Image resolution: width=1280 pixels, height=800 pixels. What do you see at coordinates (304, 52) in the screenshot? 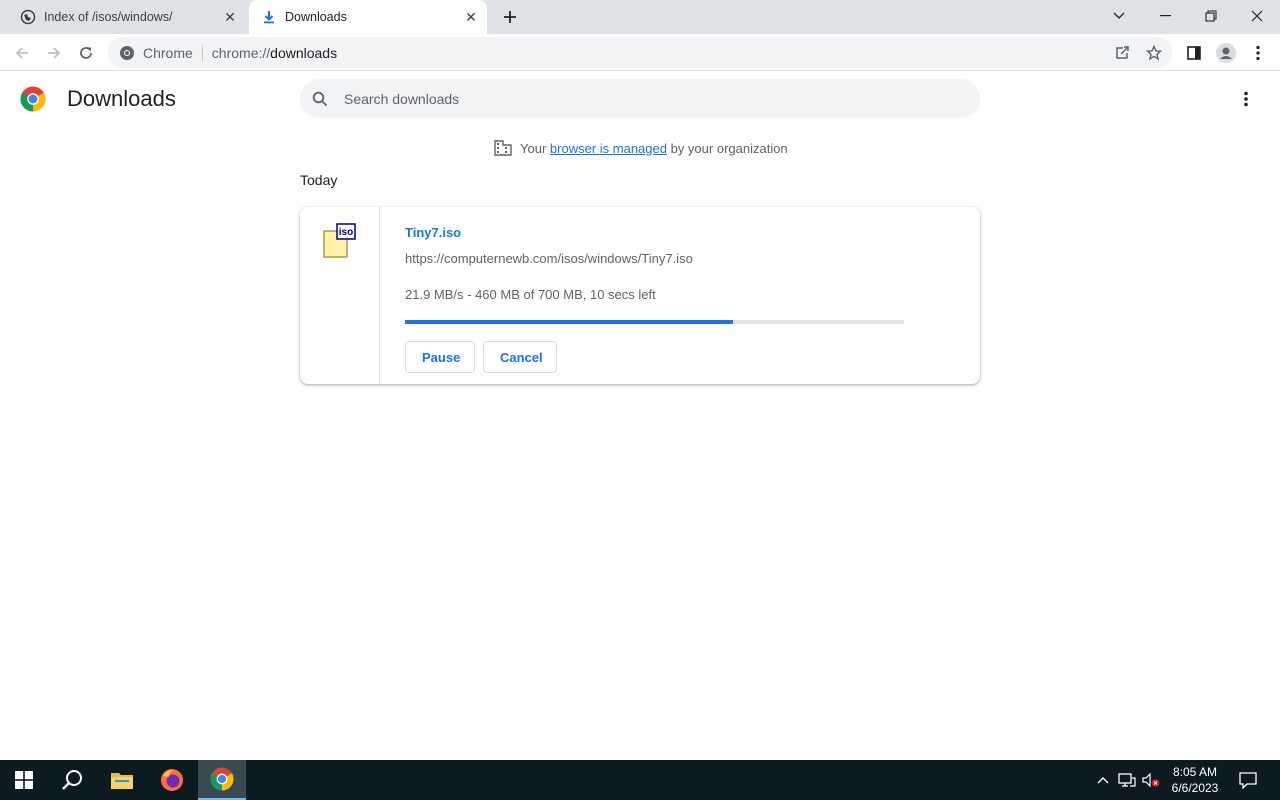
I see `url-host: downloads` at bounding box center [304, 52].